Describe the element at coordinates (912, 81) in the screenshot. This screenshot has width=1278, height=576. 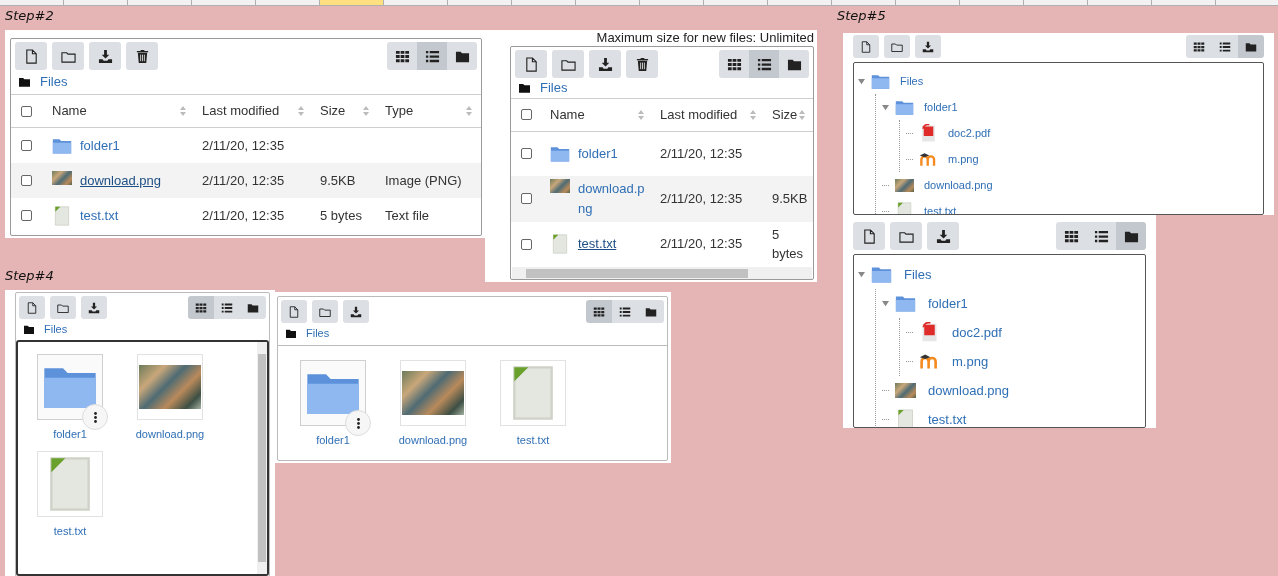
I see `tree-item-link: Files` at that location.